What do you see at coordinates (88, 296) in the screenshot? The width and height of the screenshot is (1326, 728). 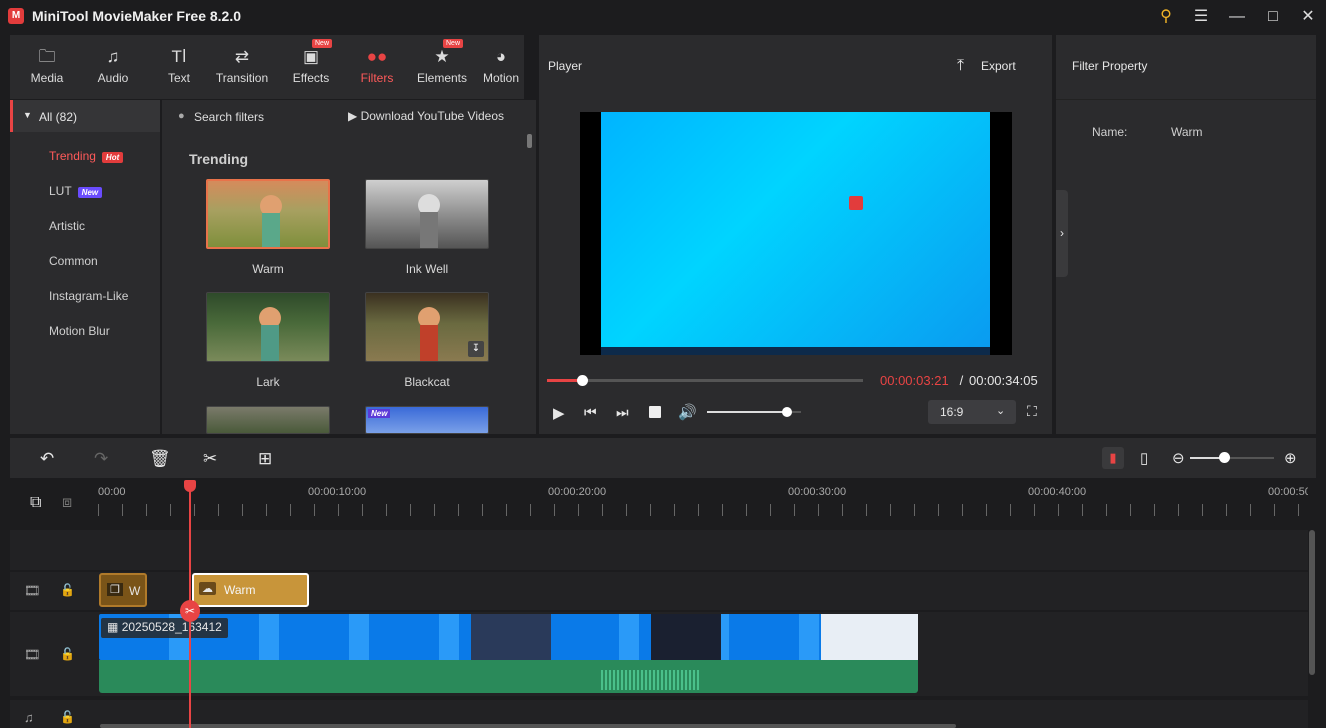 I see `category-instagram-like: Instagram-Like` at bounding box center [88, 296].